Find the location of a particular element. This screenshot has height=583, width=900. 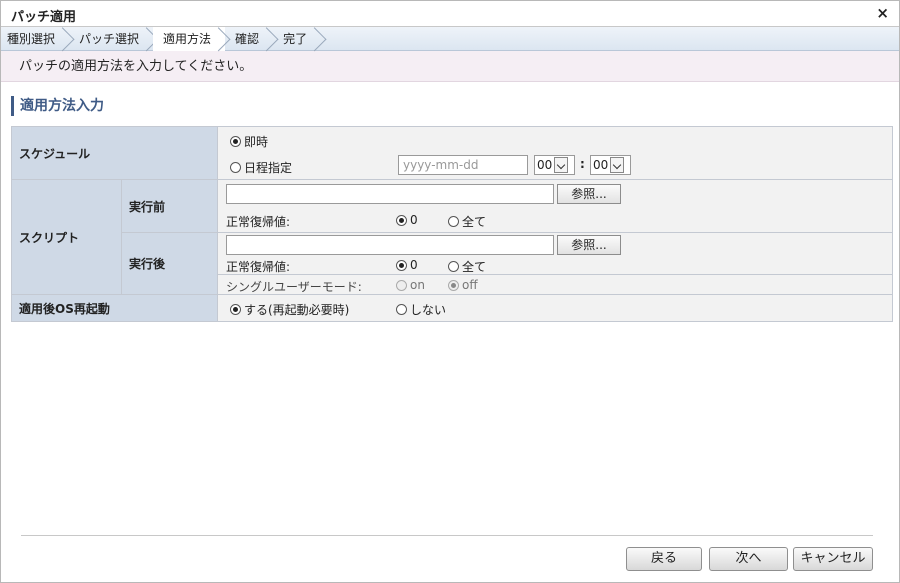

next-button: 次へ is located at coordinates (748, 559).